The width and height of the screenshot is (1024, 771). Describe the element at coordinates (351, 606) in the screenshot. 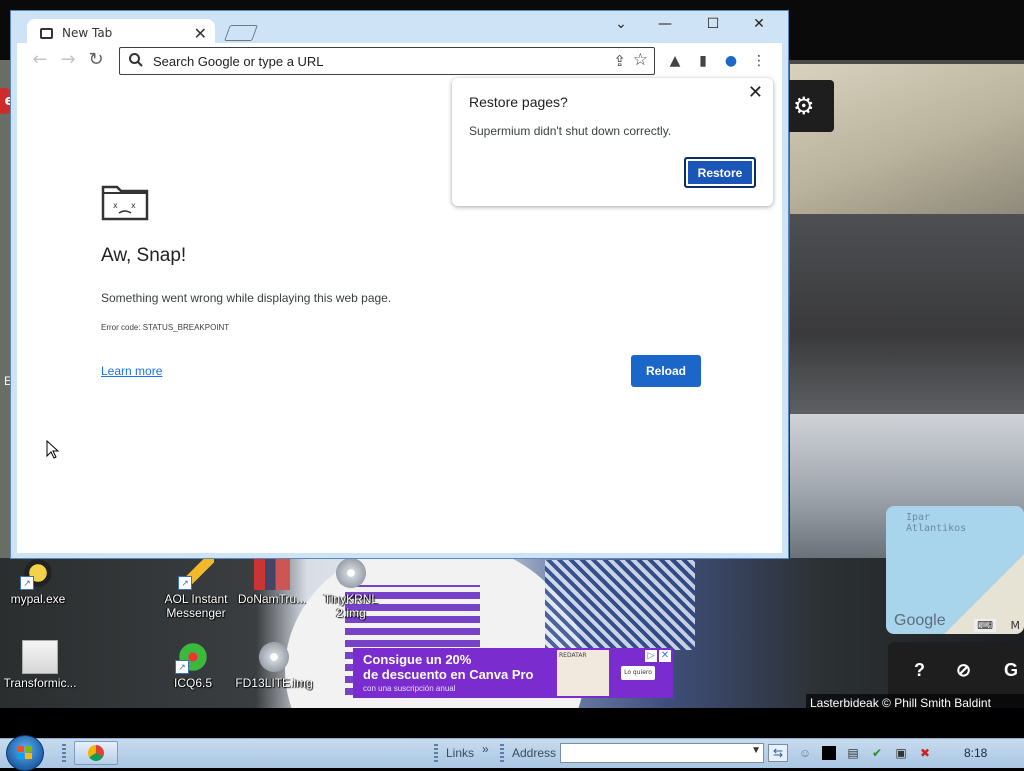

I see `desktop-icon-label: TinyKRNL 2.img` at that location.